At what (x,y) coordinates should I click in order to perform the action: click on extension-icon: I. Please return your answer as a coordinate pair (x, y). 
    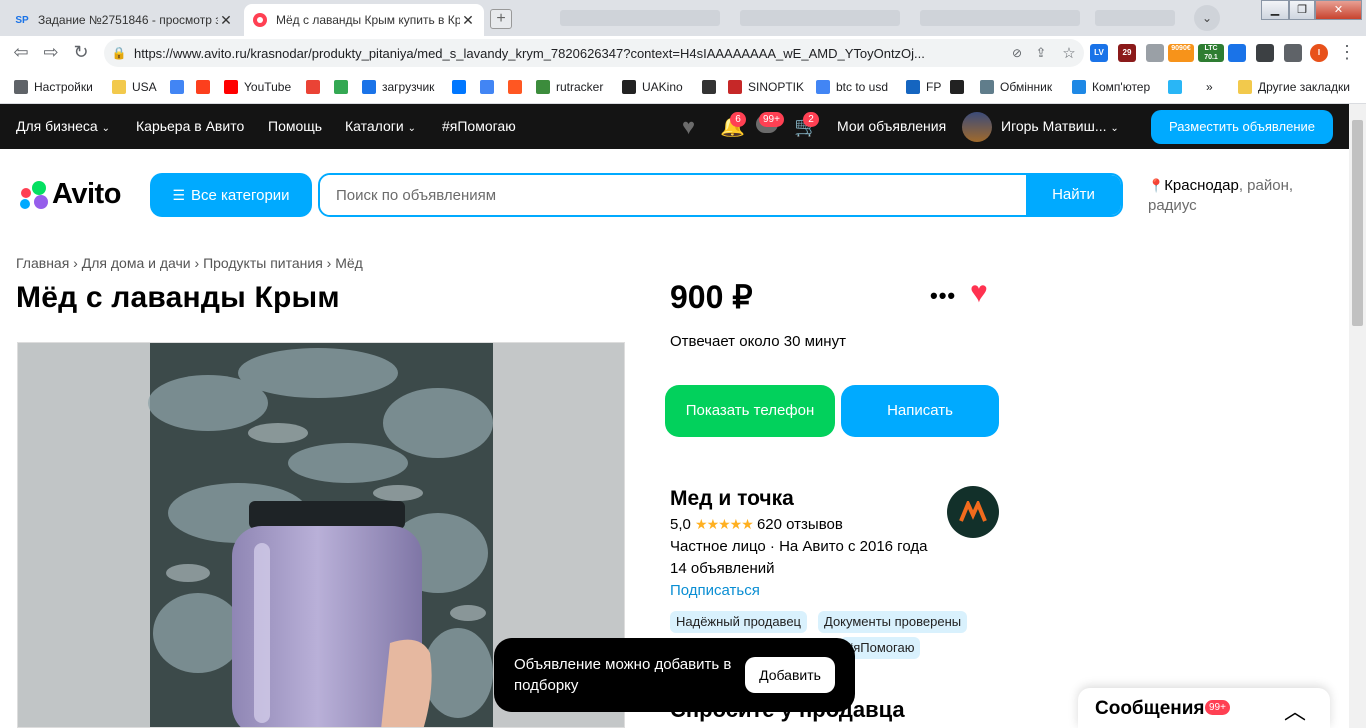
    Looking at the image, I should click on (1319, 53).